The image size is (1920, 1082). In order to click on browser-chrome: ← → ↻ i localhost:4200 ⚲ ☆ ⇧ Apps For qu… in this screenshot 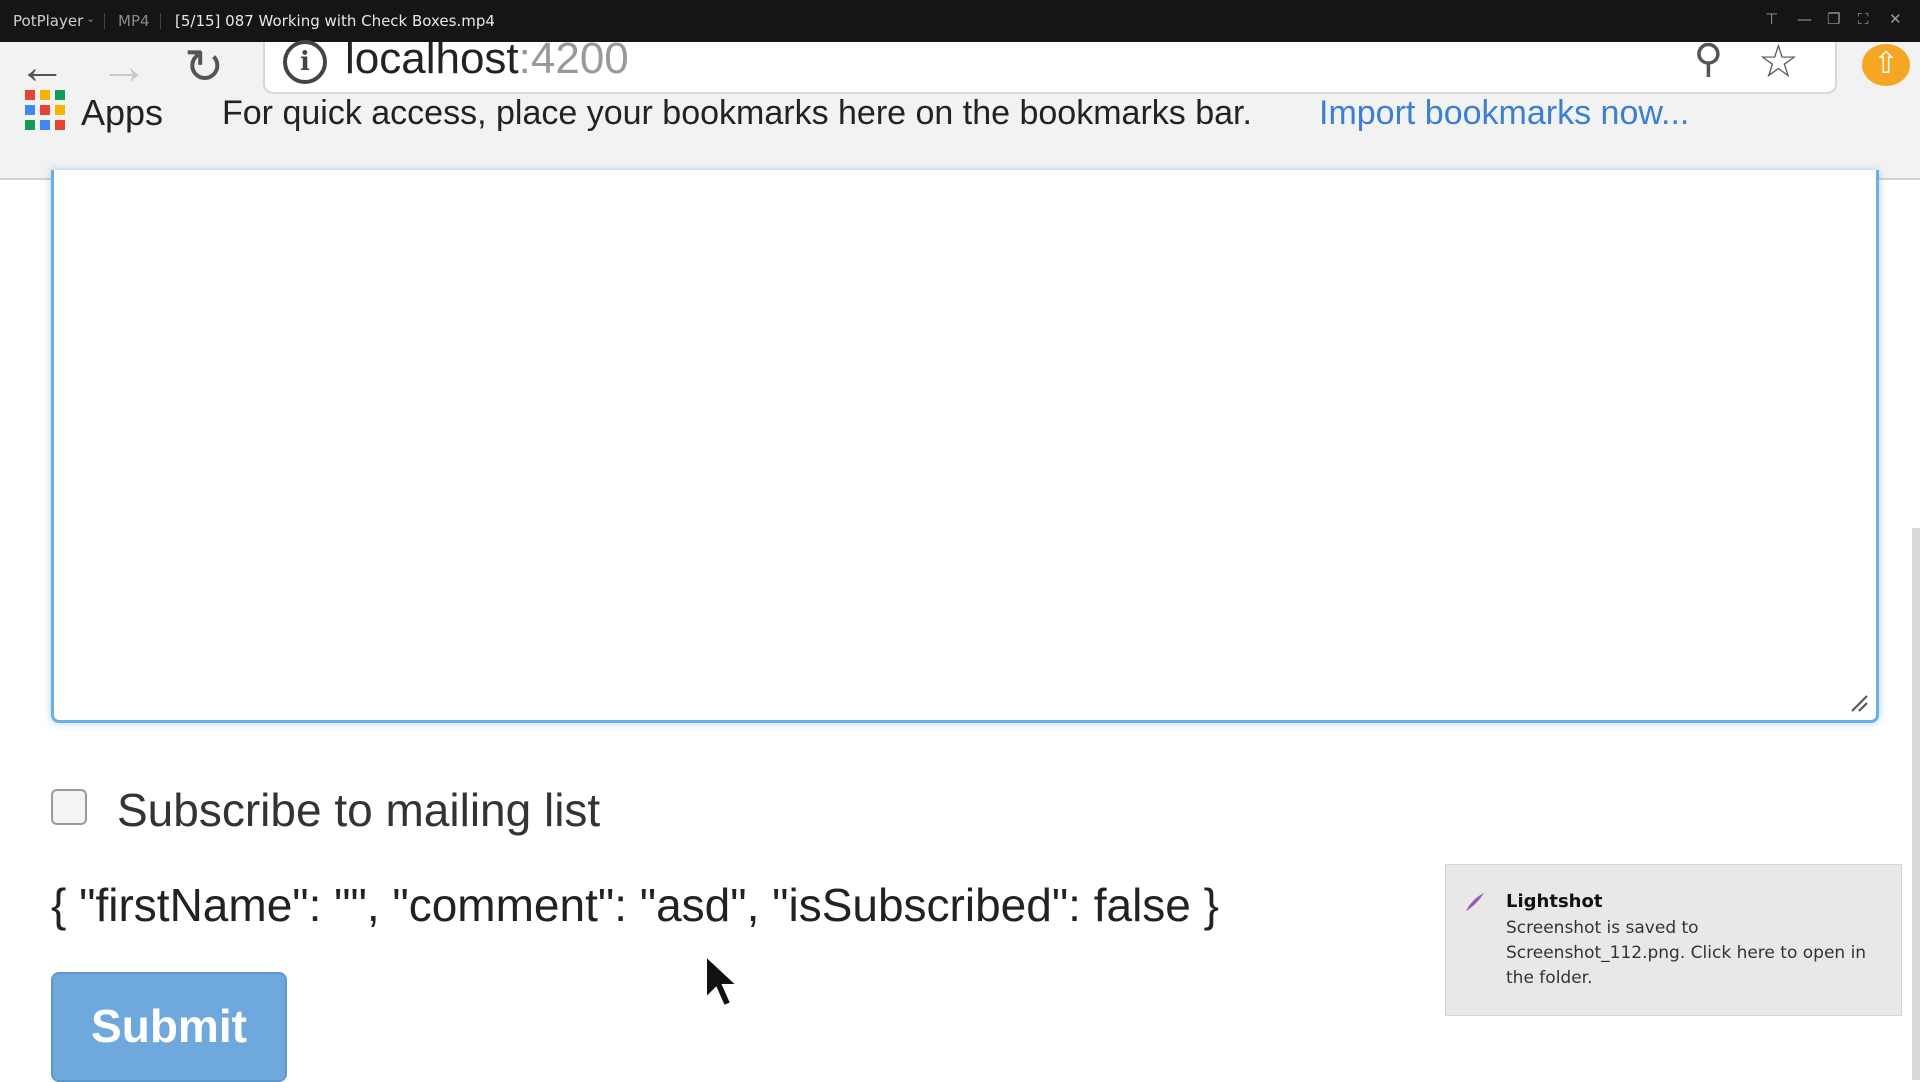, I will do `click(960, 106)`.